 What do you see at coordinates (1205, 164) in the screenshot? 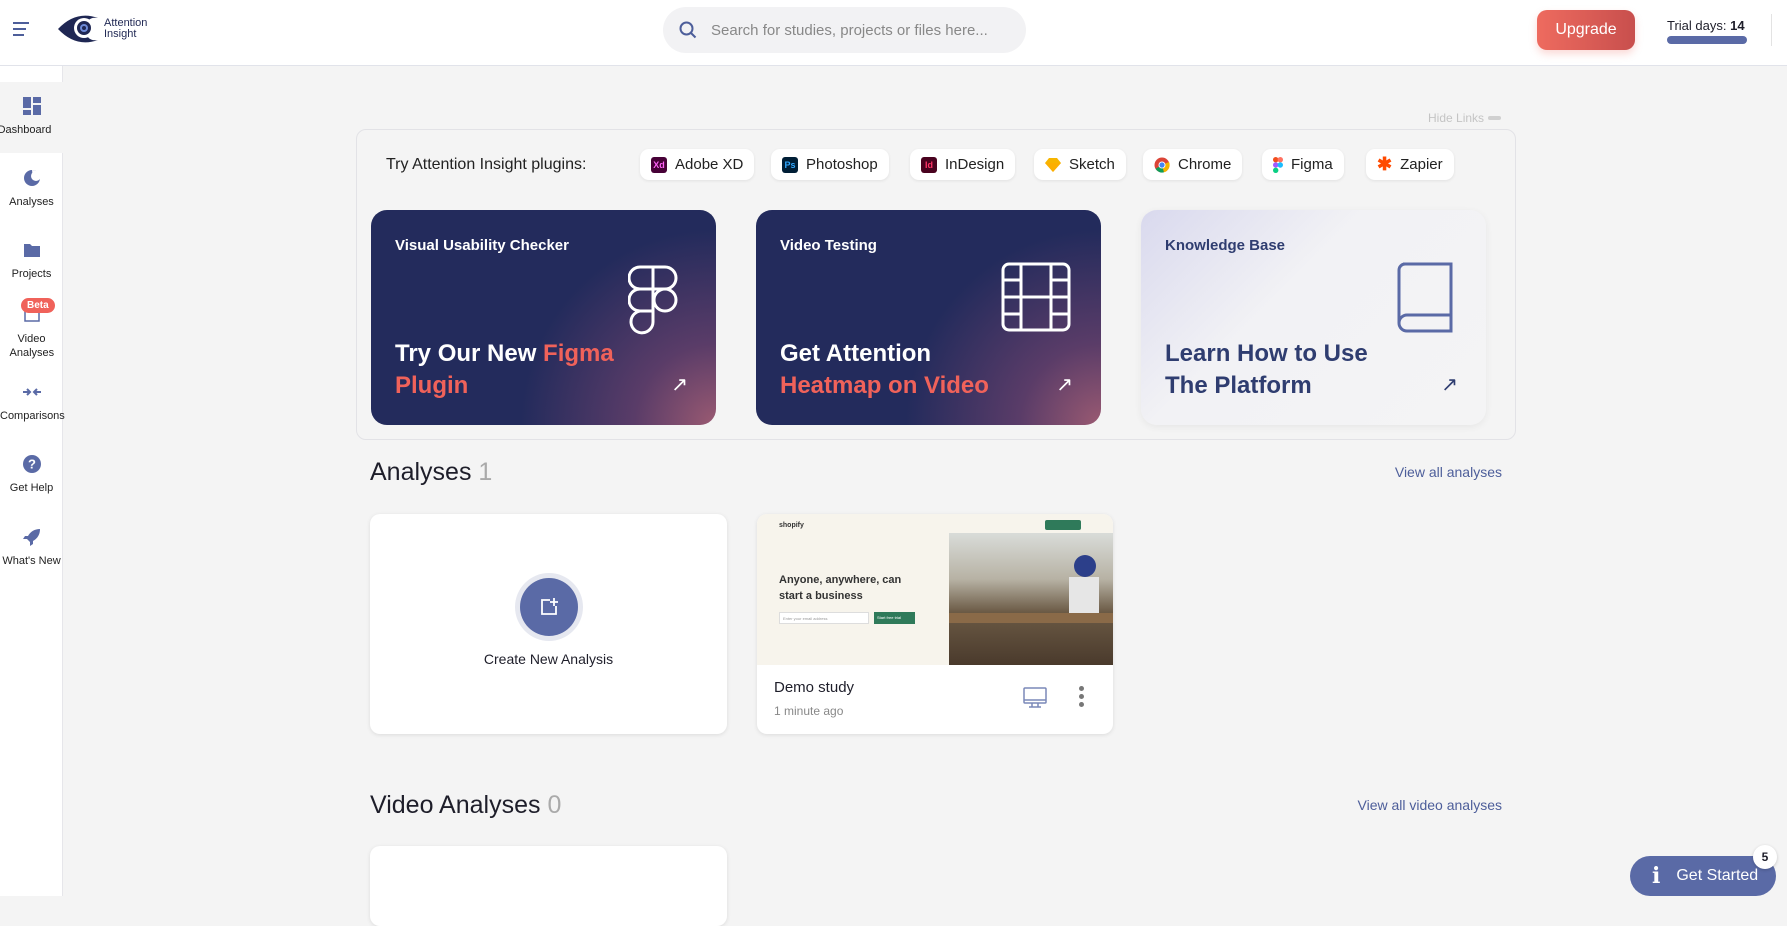
I see `plugin-label: Chrome` at bounding box center [1205, 164].